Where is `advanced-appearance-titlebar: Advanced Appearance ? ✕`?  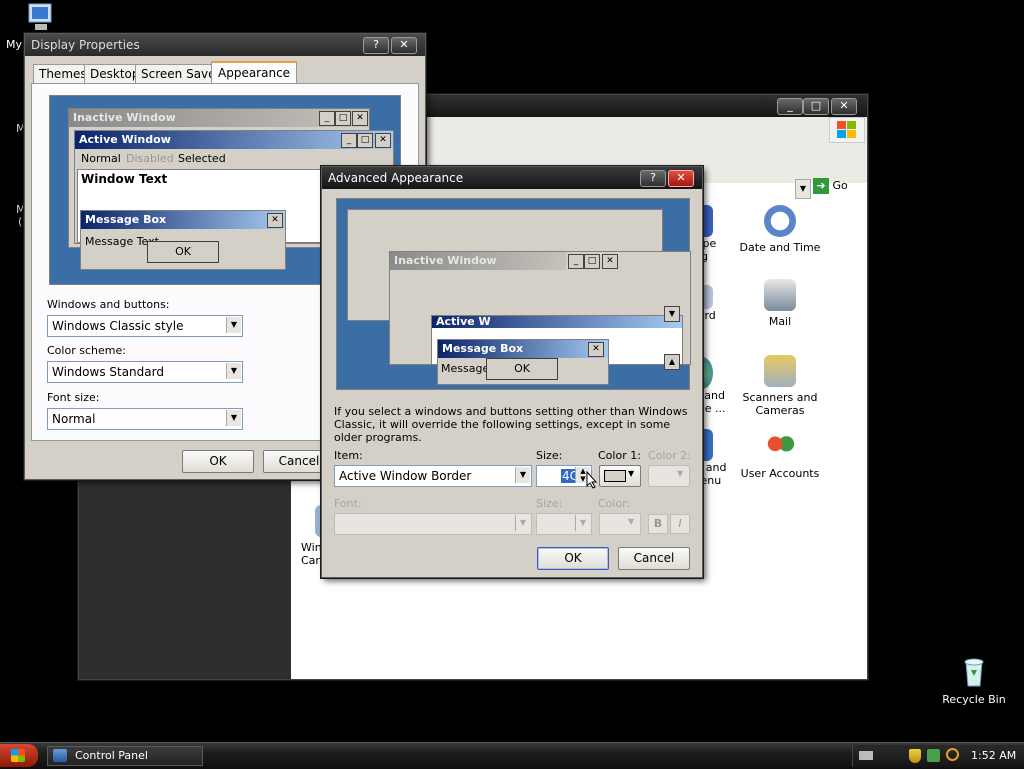
advanced-appearance-titlebar: Advanced Appearance ? ✕ is located at coordinates (512, 178).